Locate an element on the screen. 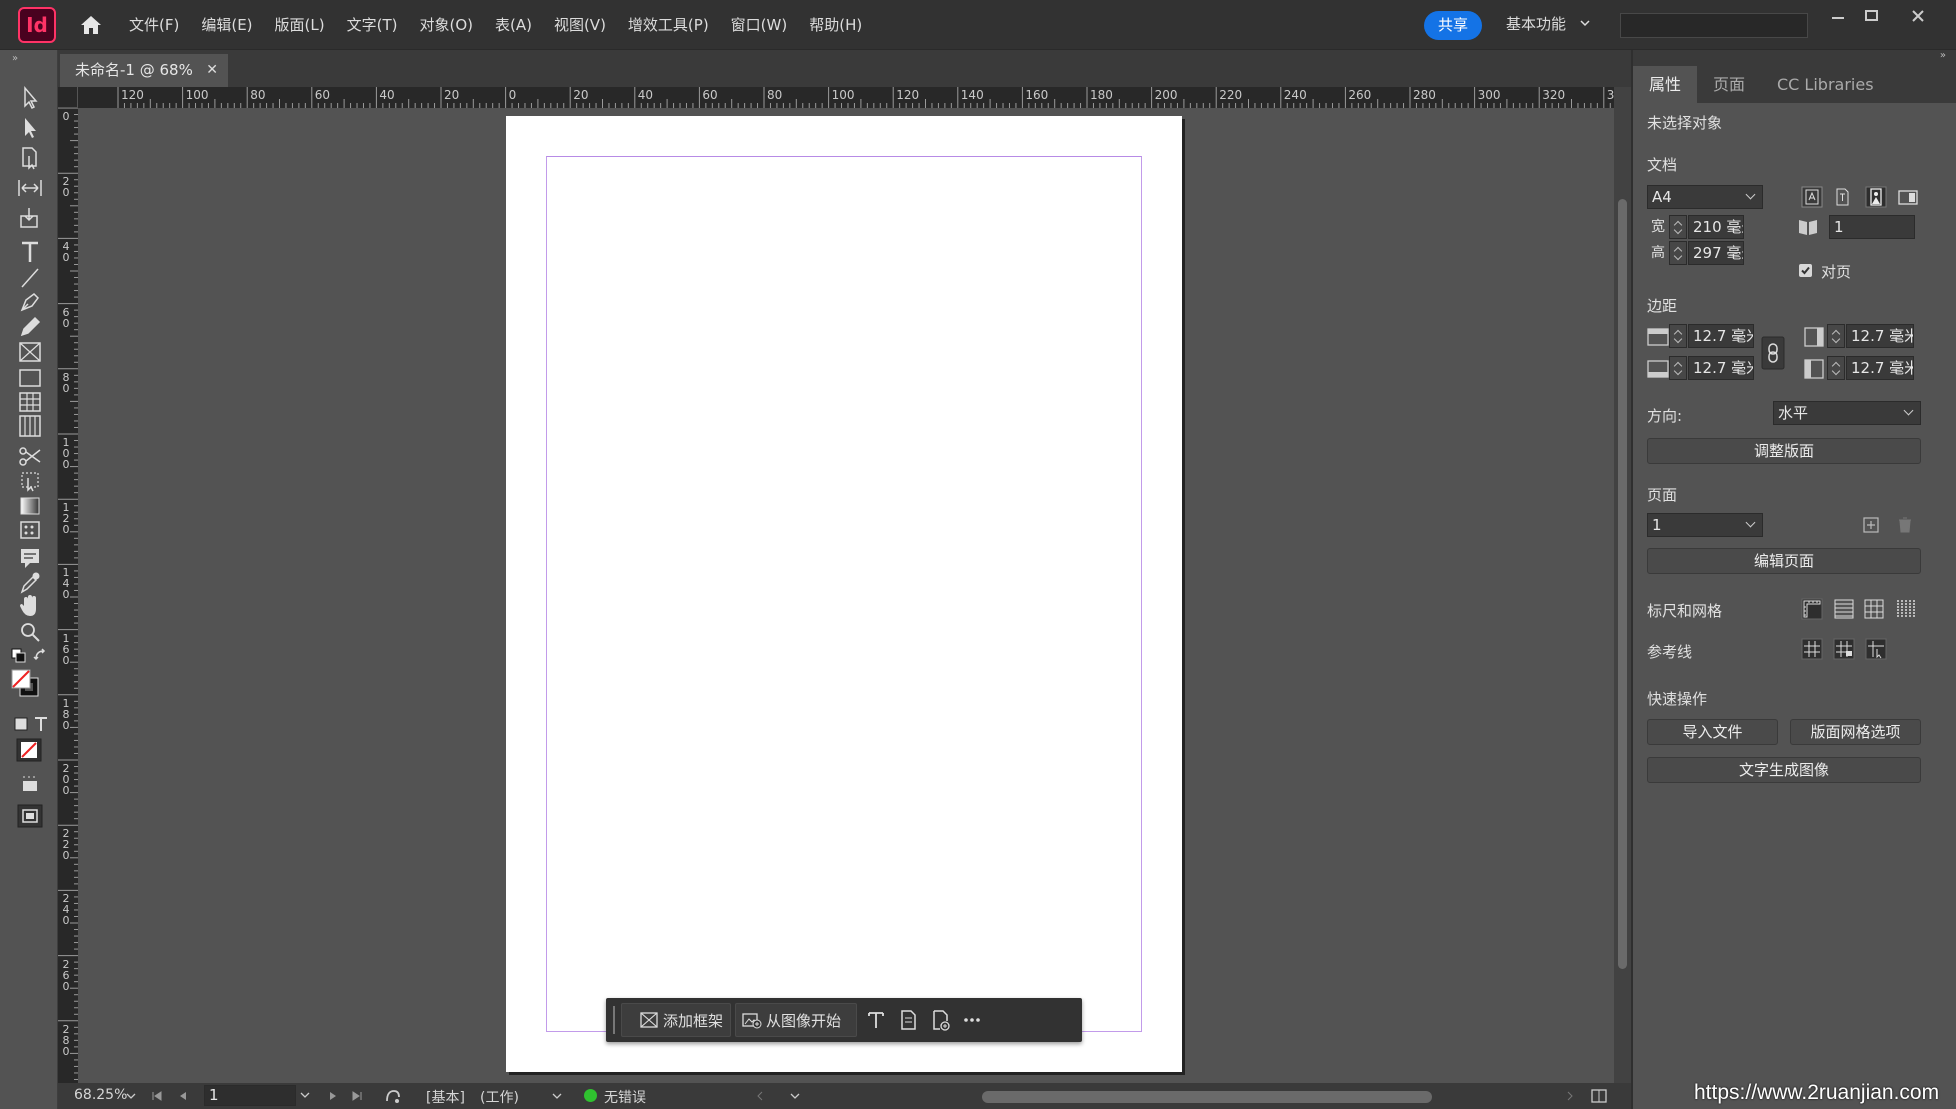 Image resolution: width=1956 pixels, height=1109 pixels. menu-view: 视图(V) is located at coordinates (580, 25).